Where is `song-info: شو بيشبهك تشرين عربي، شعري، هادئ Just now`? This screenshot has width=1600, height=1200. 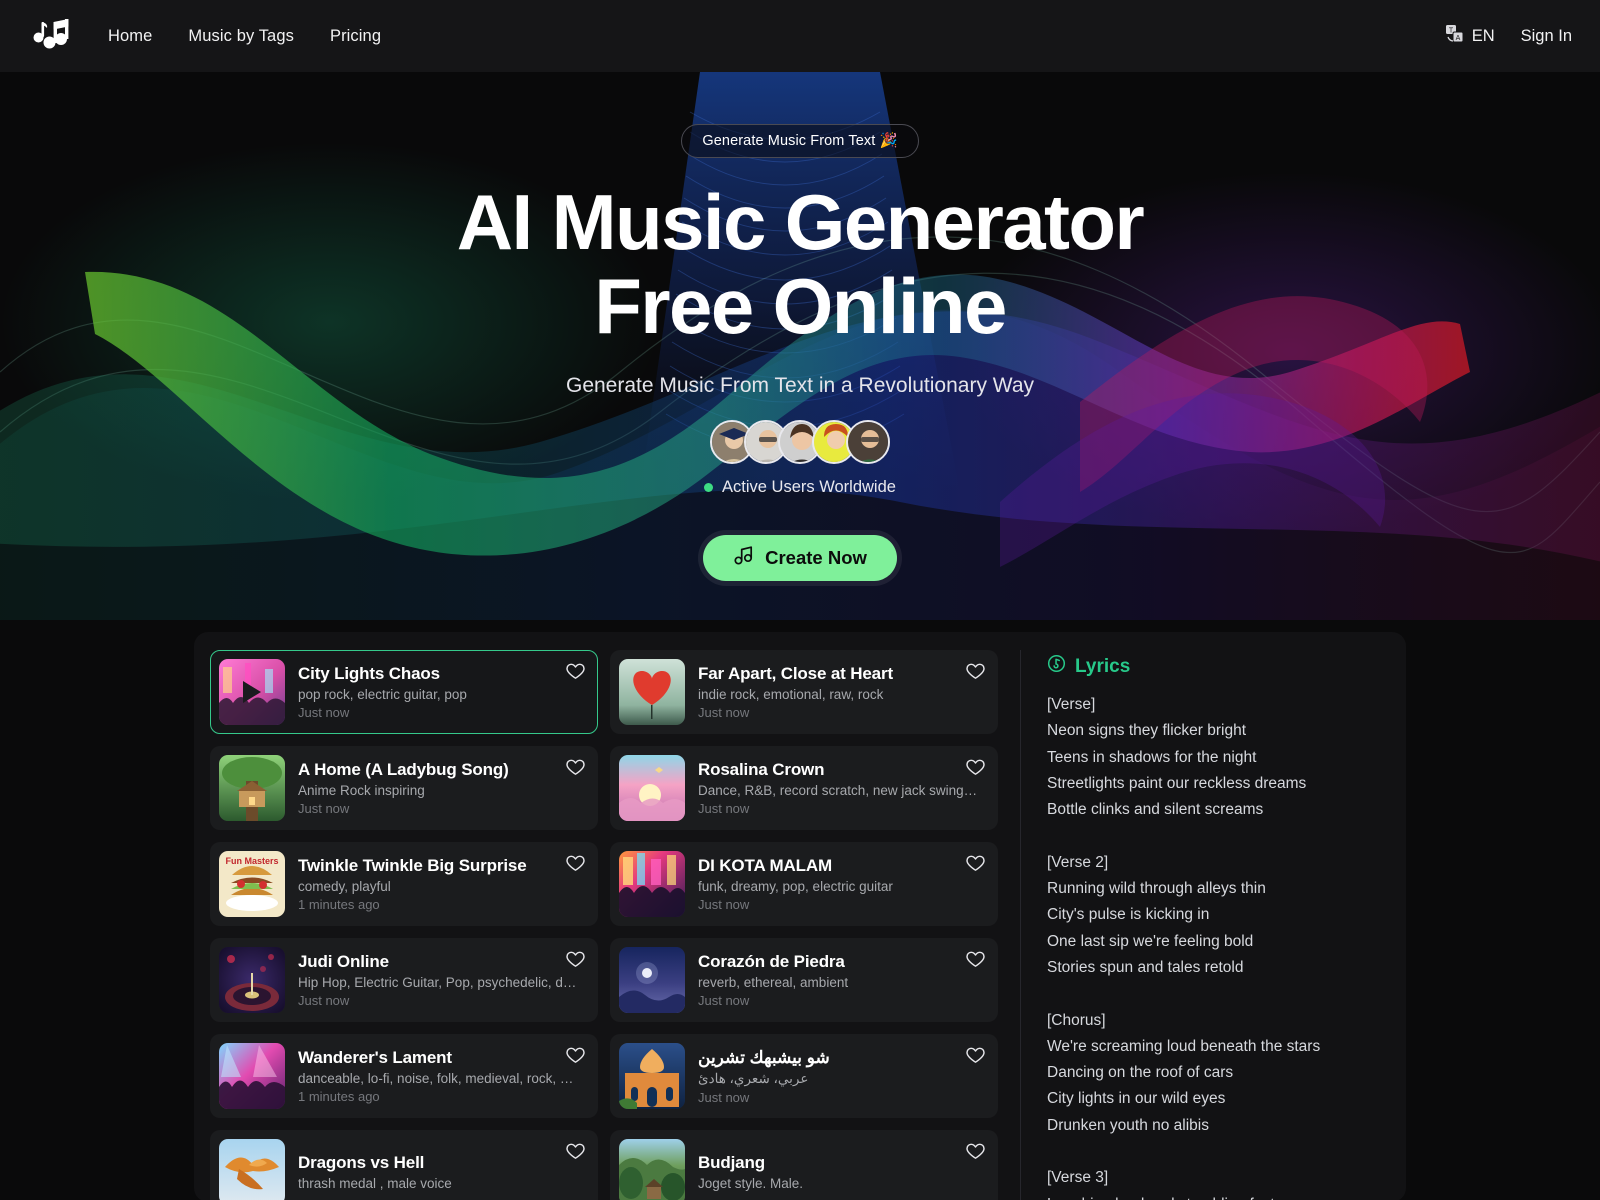
song-info: شو بيشبهك تشرين عربي، شعري، هادئ Just now is located at coordinates (836, 1076).